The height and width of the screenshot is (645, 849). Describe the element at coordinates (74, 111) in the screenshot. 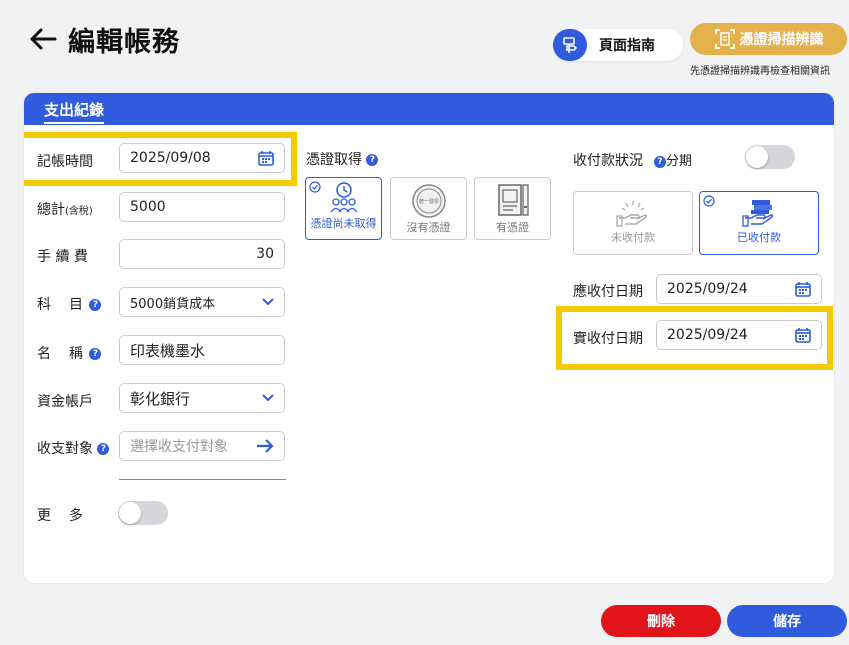

I see `tab-expense-record: 支出紀錄` at that location.